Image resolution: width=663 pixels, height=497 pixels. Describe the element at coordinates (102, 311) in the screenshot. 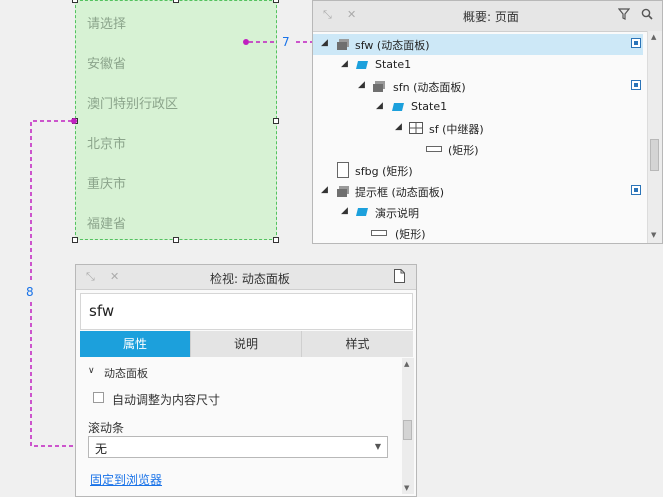

I see `widget-name-value: sfw` at that location.